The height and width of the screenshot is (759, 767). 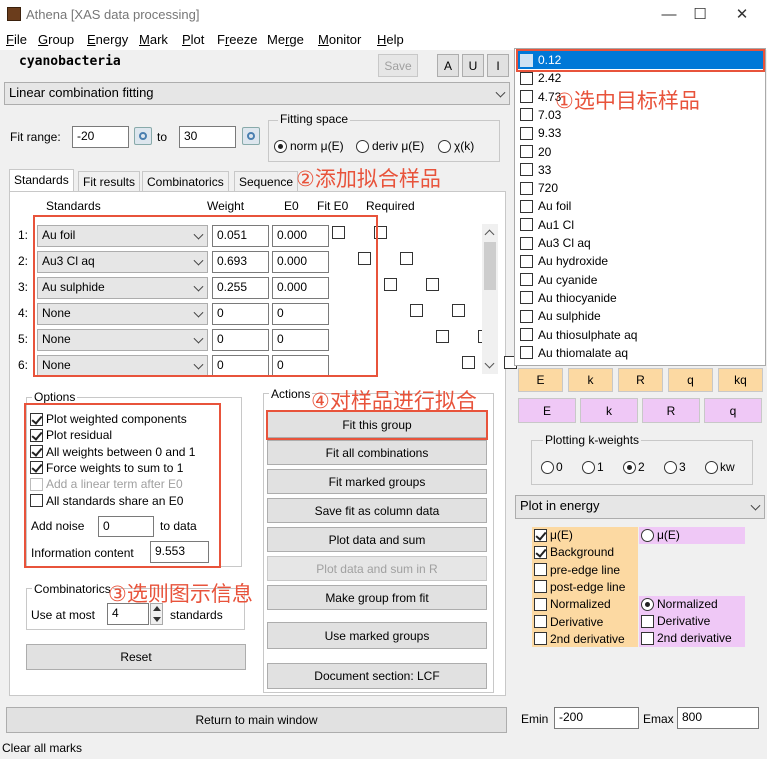 I want to click on group-list-item: Au thiocyanide, so click(x=640, y=298).